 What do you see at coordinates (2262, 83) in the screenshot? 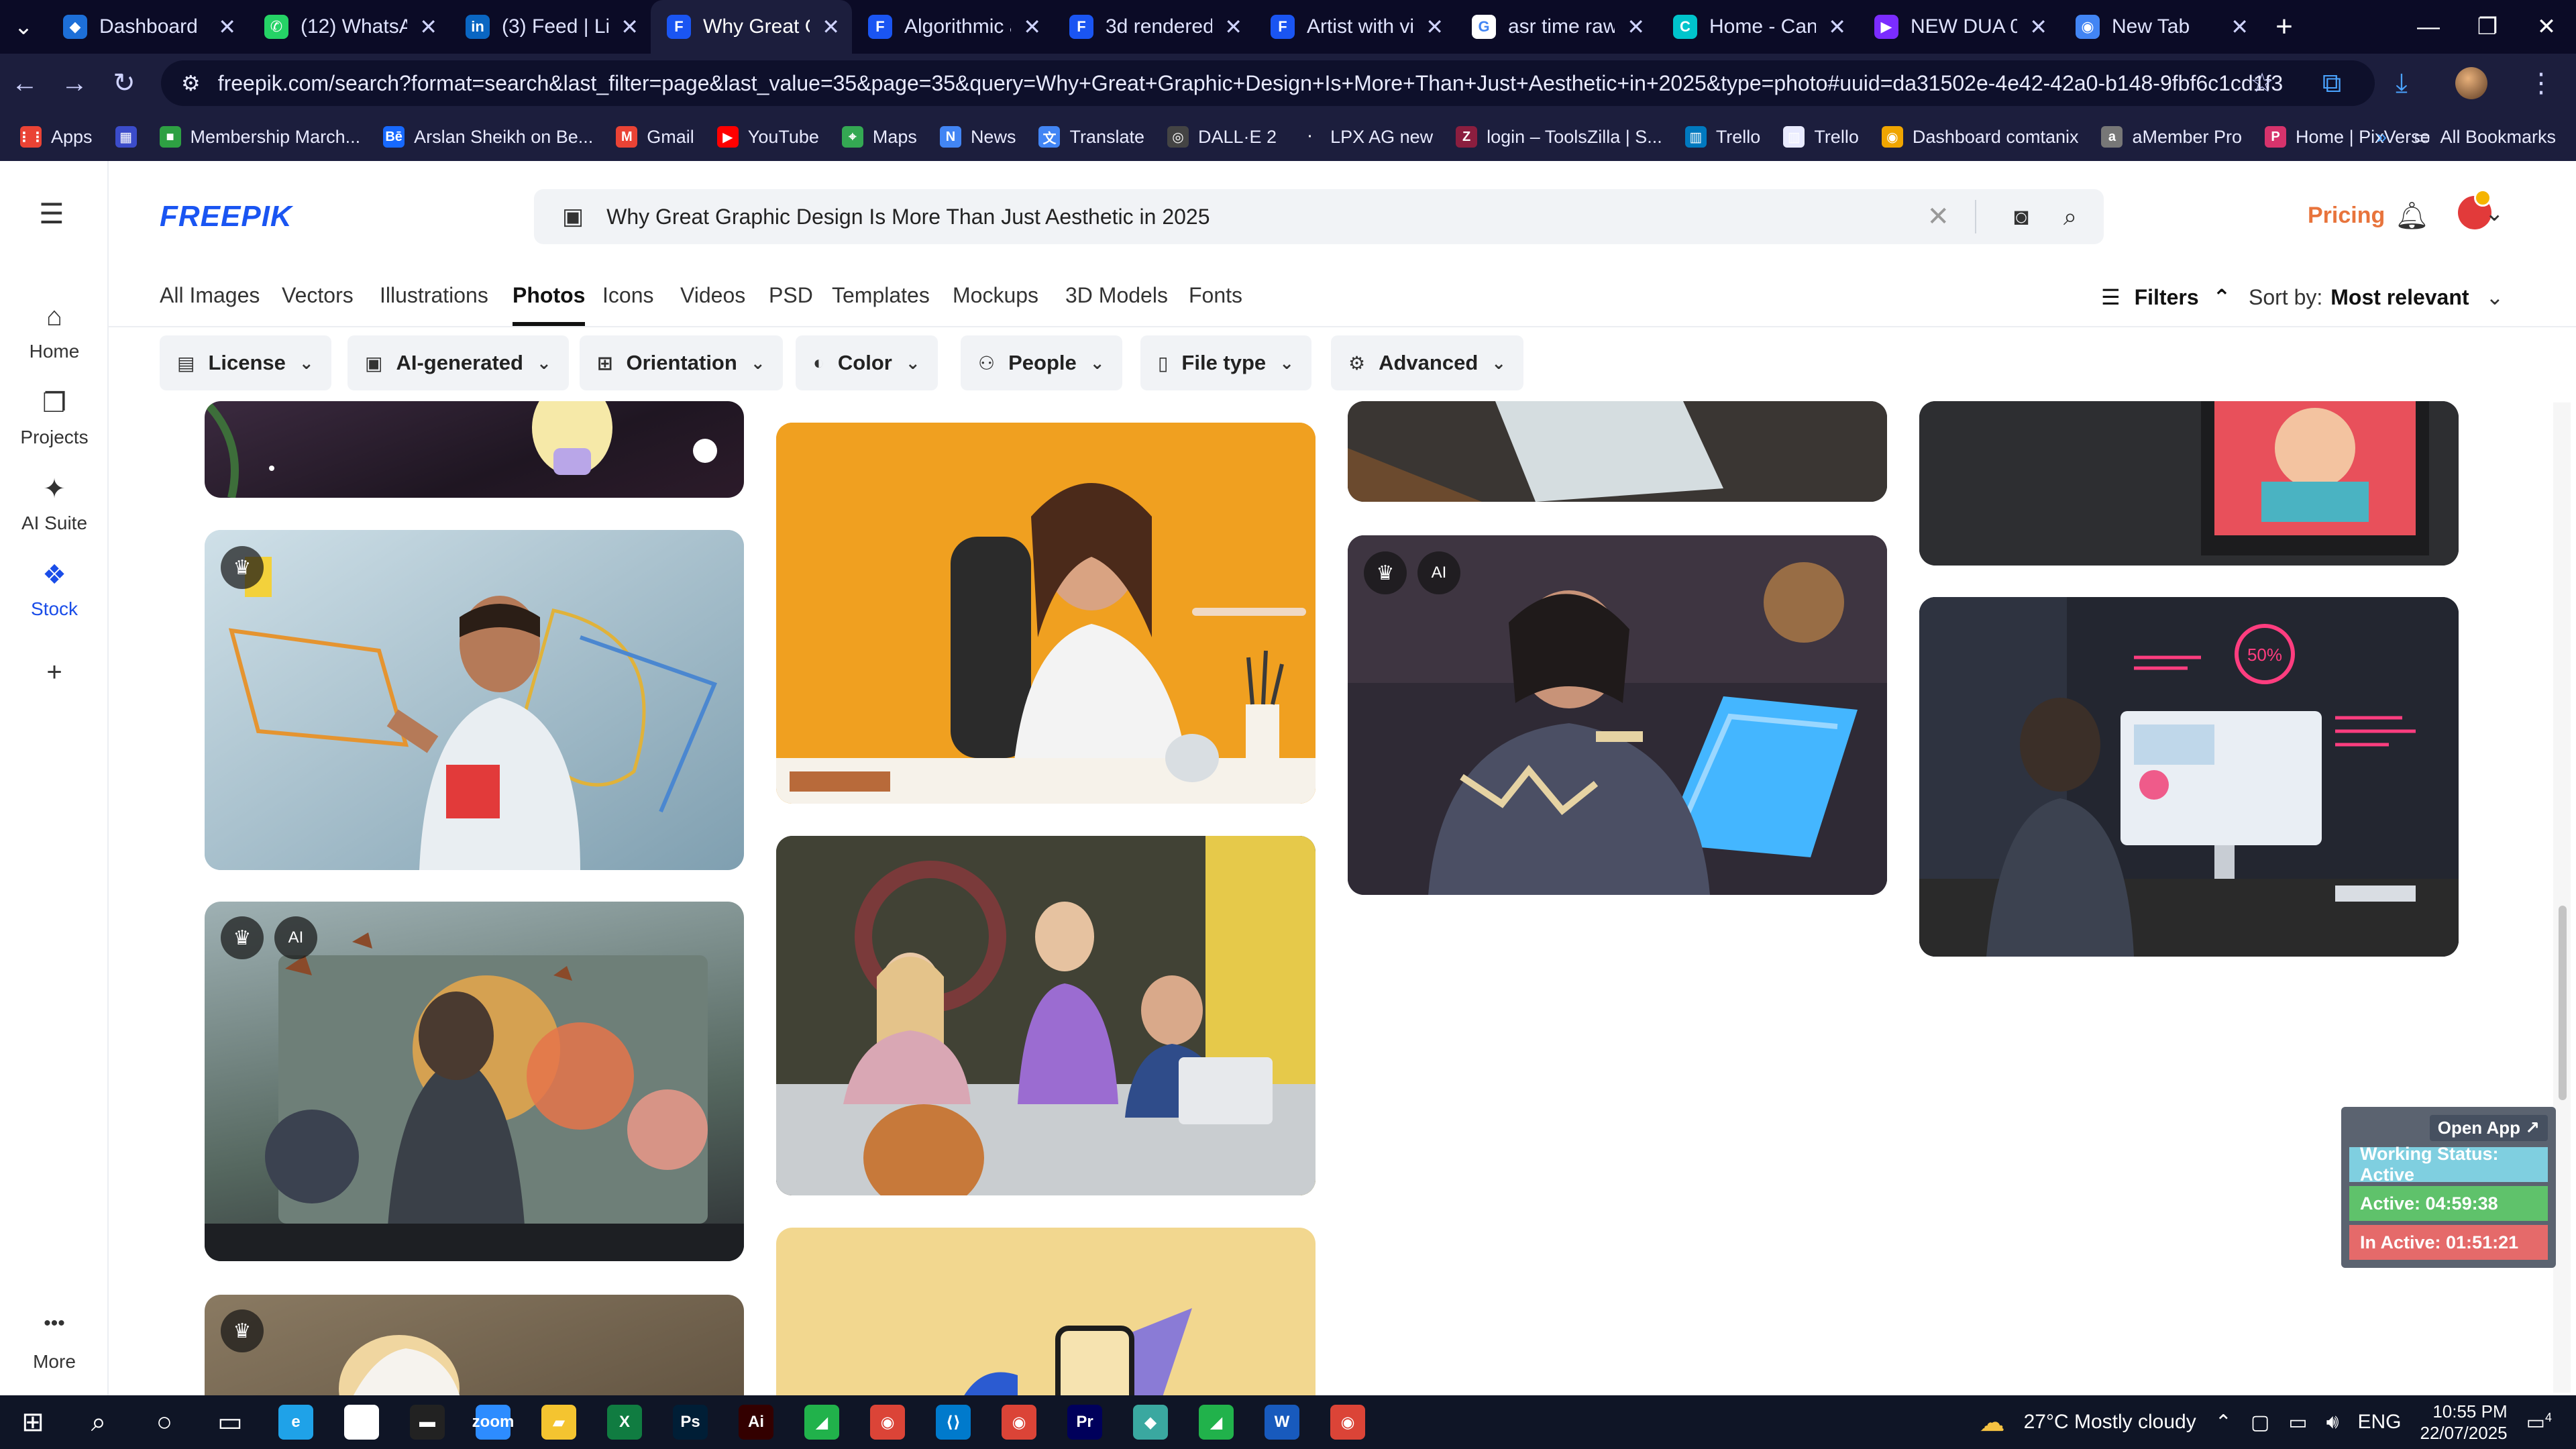
I see `bookmark-star-icon: ☆` at bounding box center [2262, 83].